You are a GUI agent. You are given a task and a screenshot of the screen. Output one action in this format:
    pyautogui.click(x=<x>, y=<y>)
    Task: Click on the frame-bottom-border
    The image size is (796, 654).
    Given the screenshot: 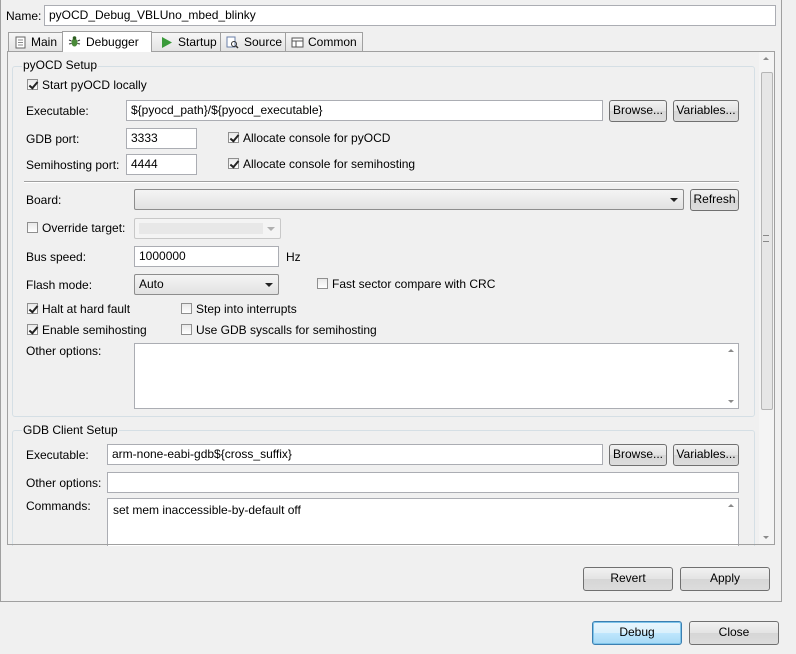 What is the action you would take?
    pyautogui.click(x=391, y=601)
    